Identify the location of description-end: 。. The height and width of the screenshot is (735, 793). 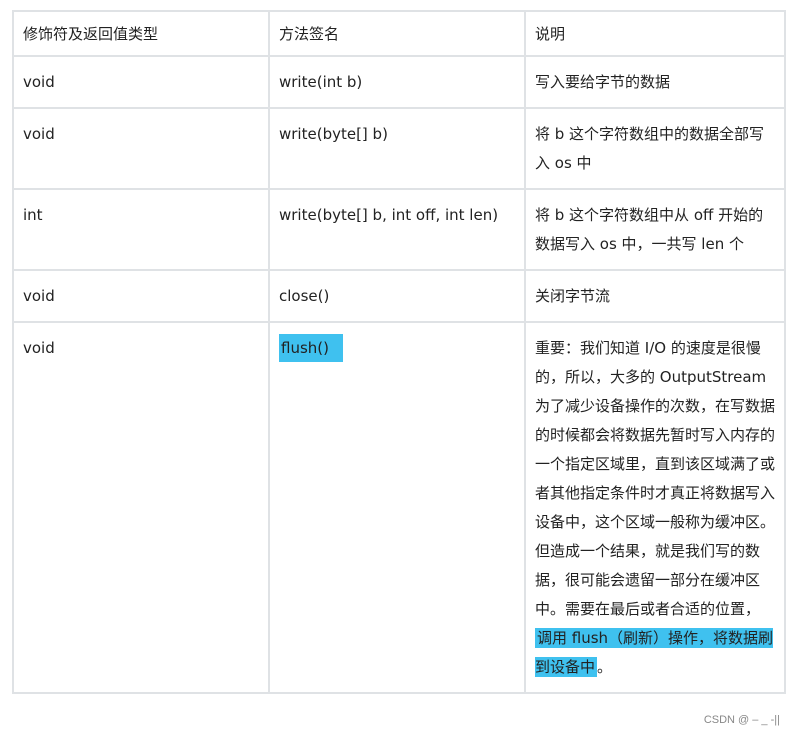
(605, 667).